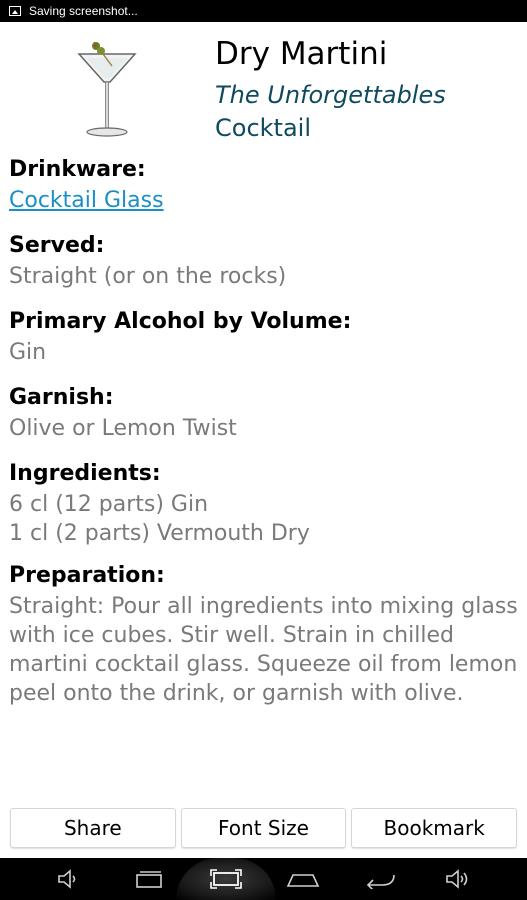  I want to click on drink-title: Dry Martini, so click(301, 54).